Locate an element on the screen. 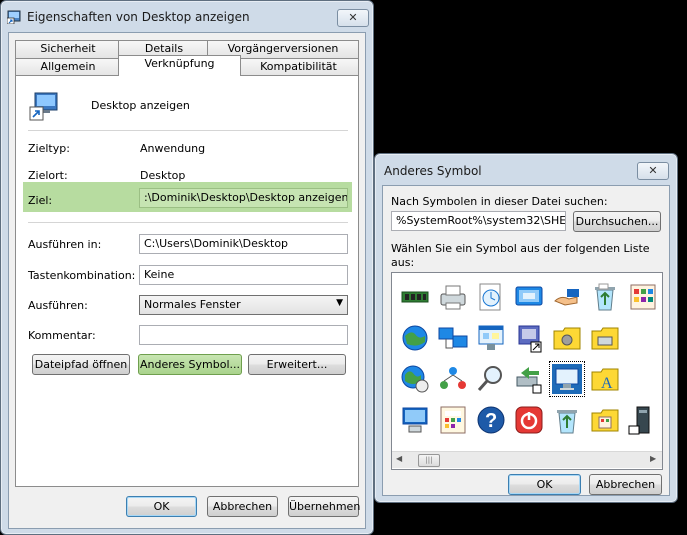  clock-document-icon is located at coordinates (491, 297).